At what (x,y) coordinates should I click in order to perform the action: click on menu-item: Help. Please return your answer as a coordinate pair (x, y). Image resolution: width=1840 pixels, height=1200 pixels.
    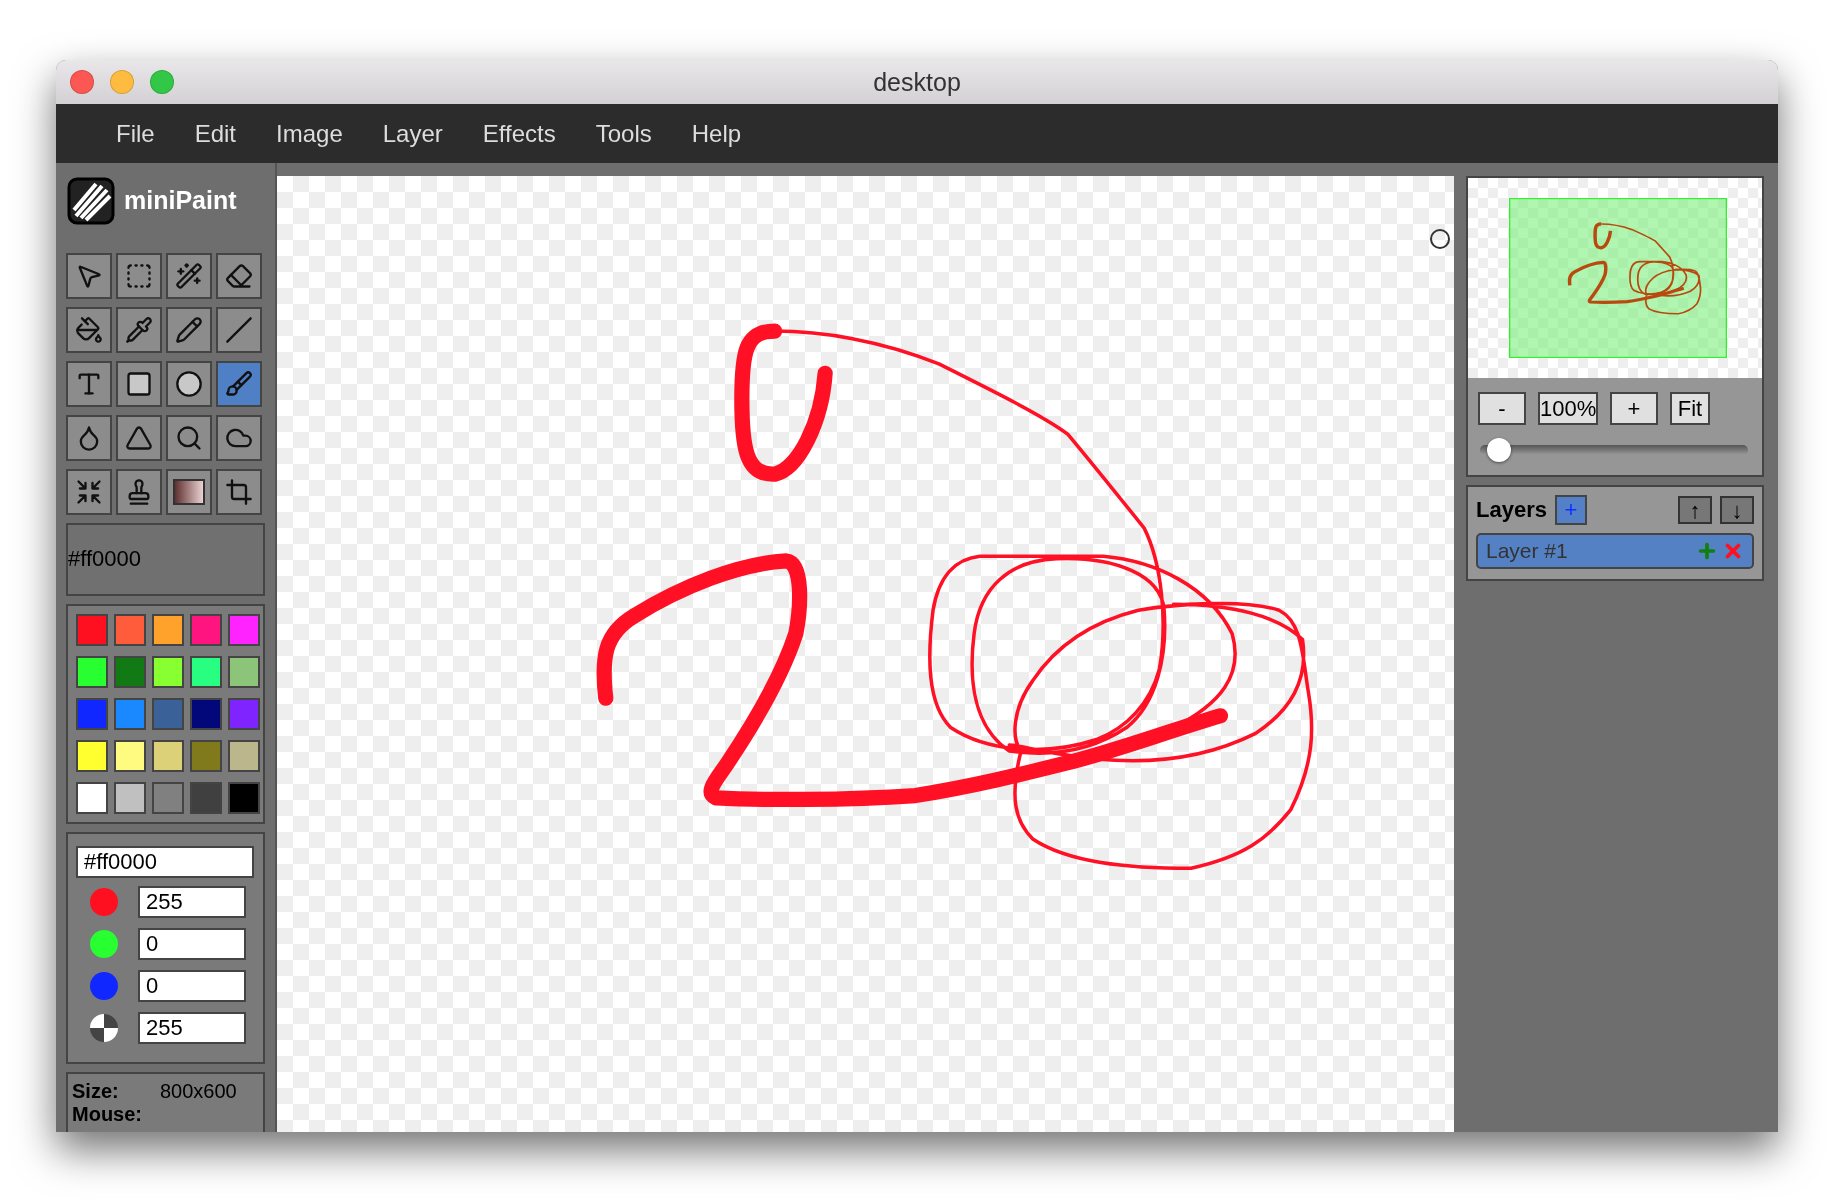
    Looking at the image, I should click on (716, 133).